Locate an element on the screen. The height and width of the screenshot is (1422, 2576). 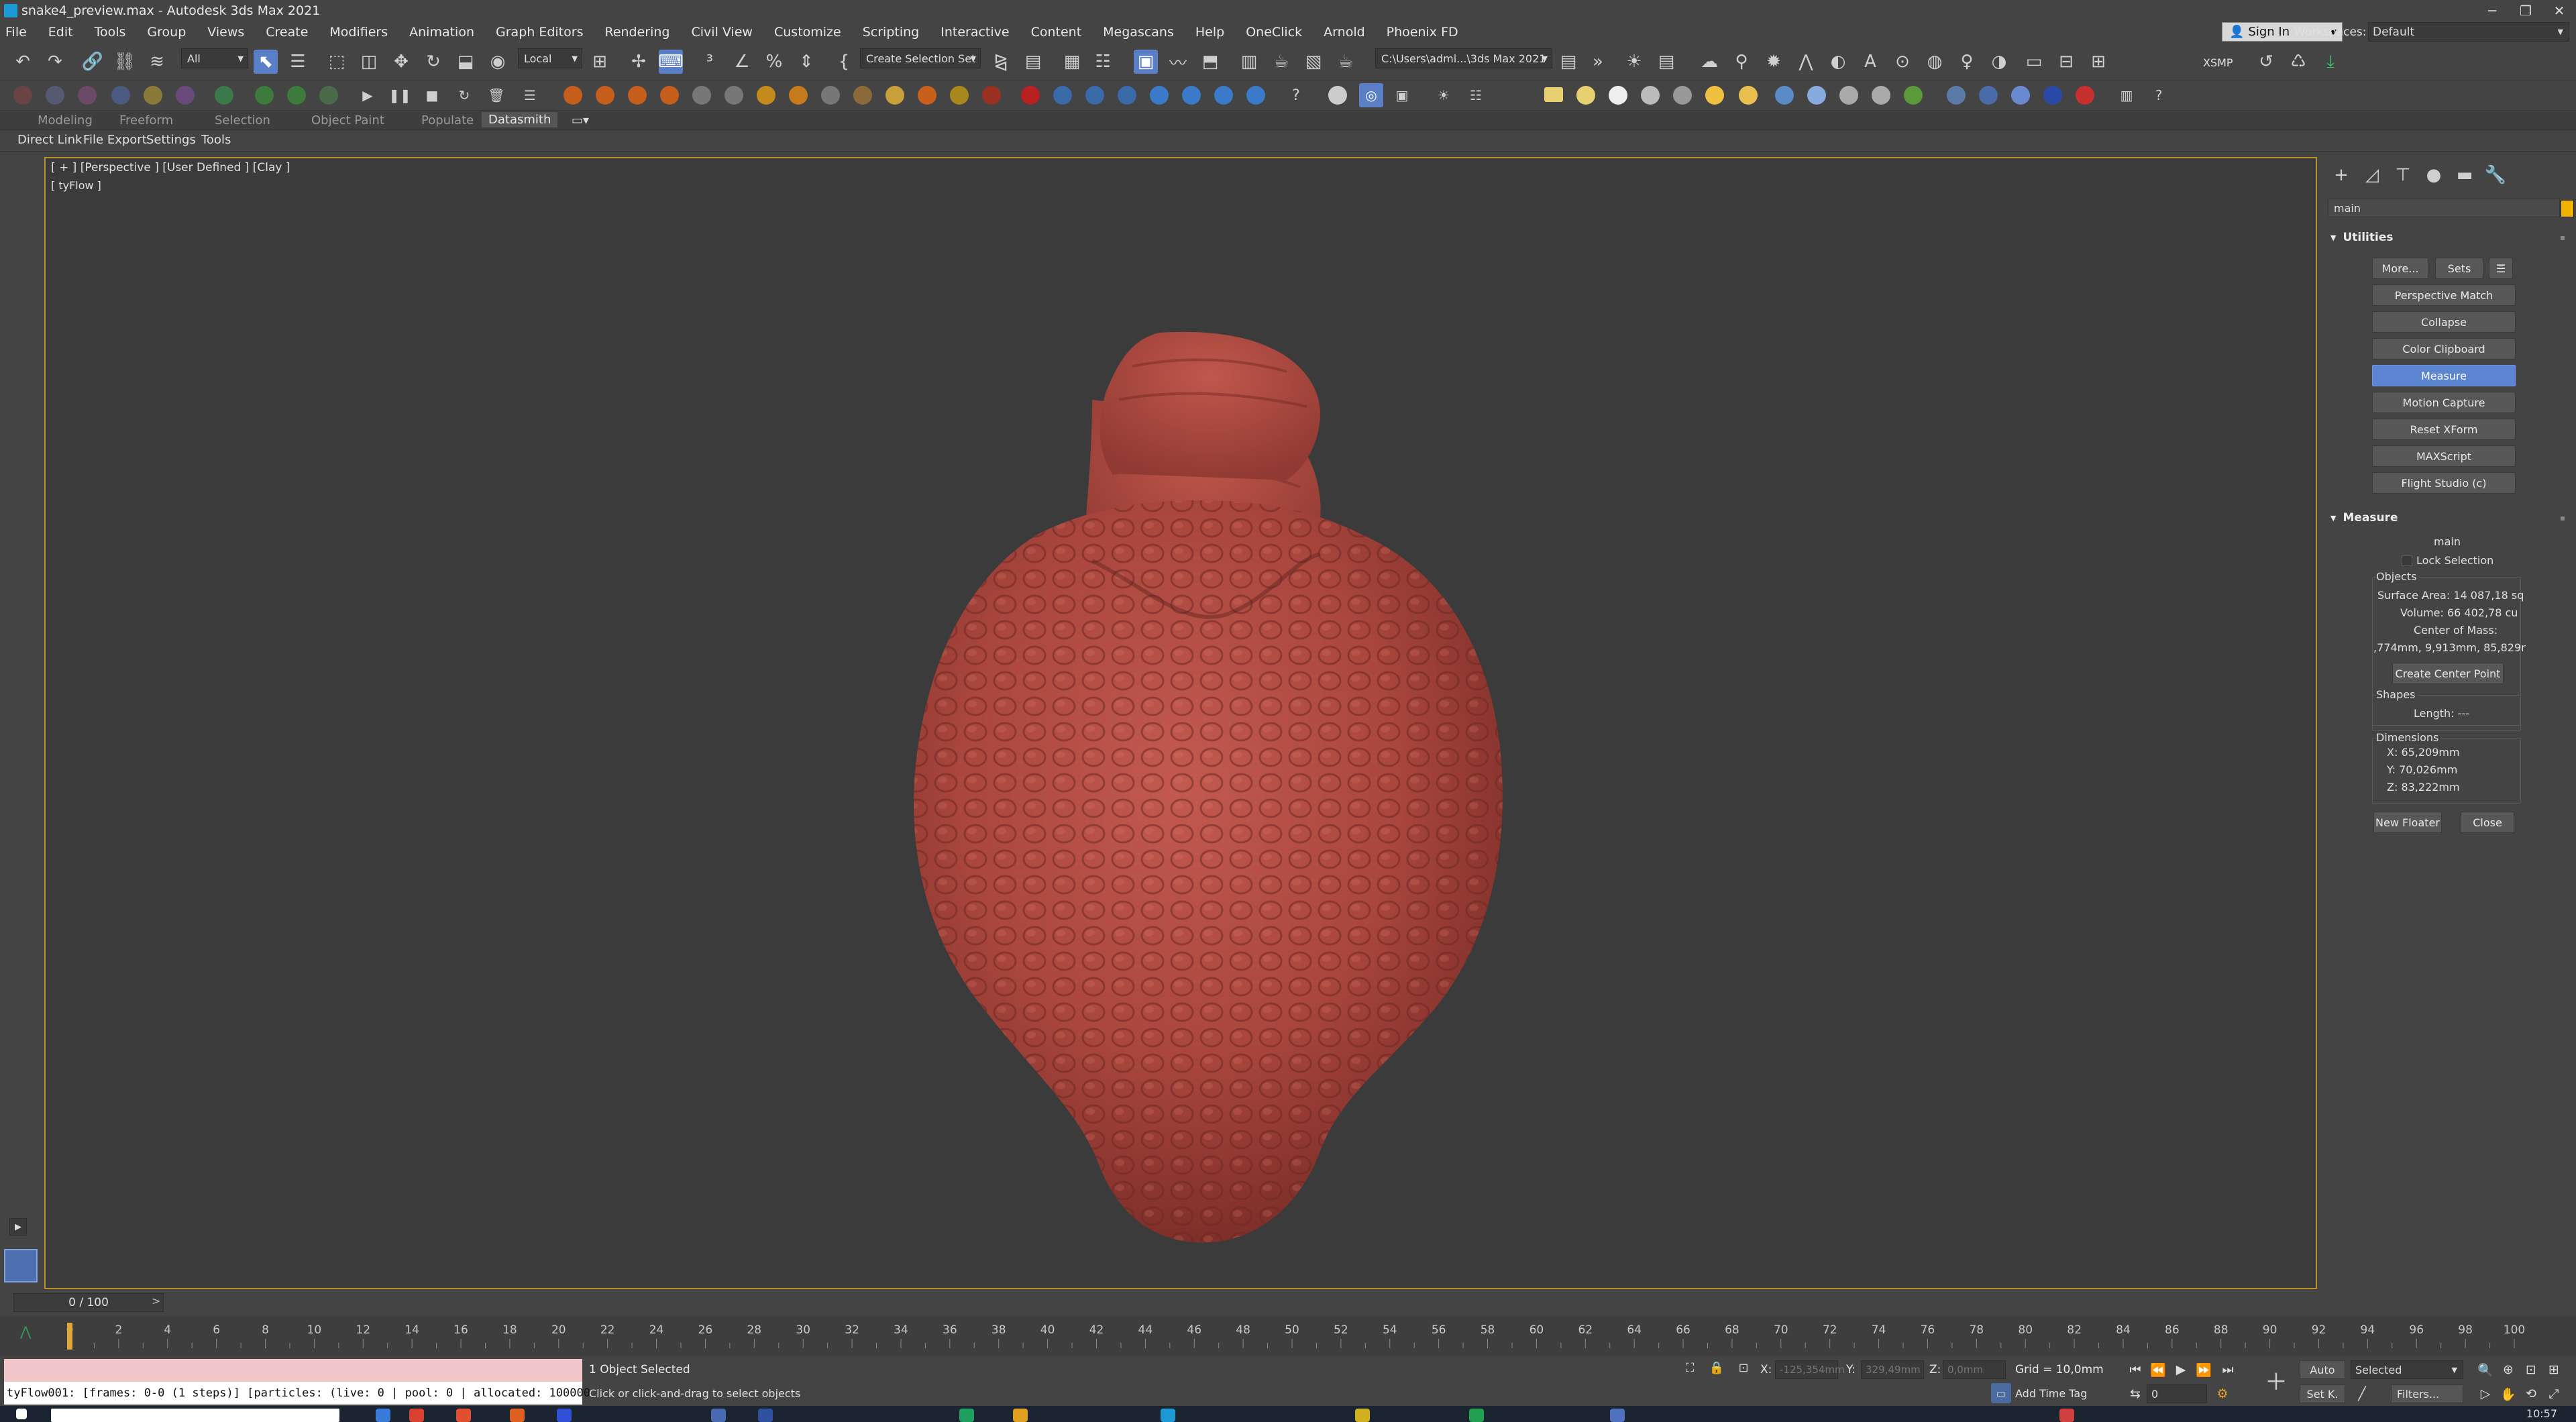
menu-views: Views is located at coordinates (225, 32).